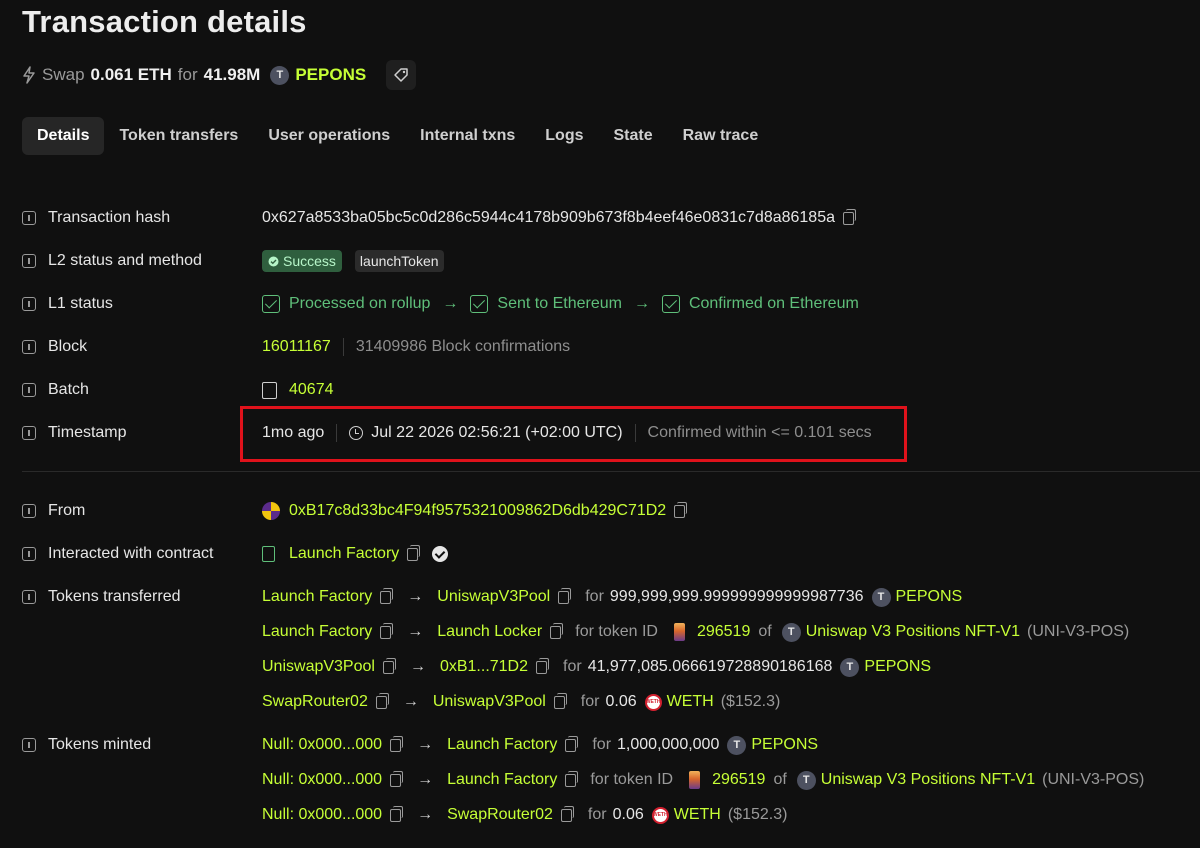  I want to click on summary-token-link: PEPONS, so click(330, 75).